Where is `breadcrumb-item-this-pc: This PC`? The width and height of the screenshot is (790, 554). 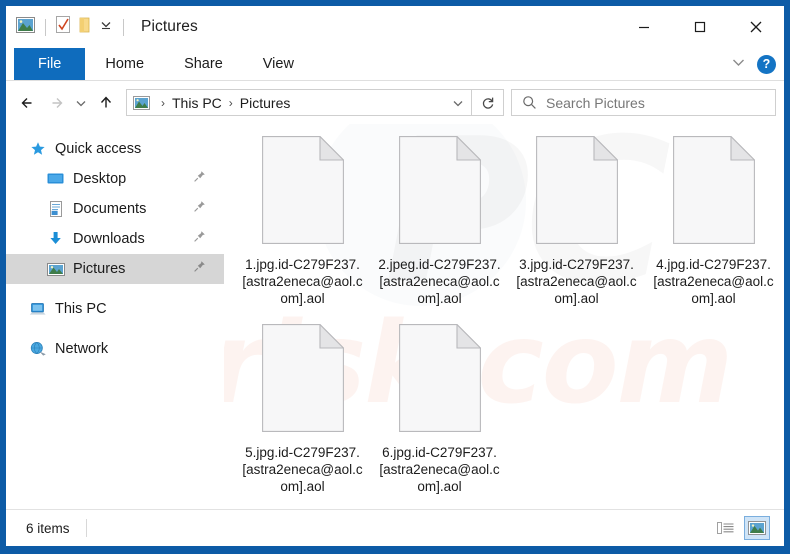 breadcrumb-item-this-pc: This PC is located at coordinates (197, 103).